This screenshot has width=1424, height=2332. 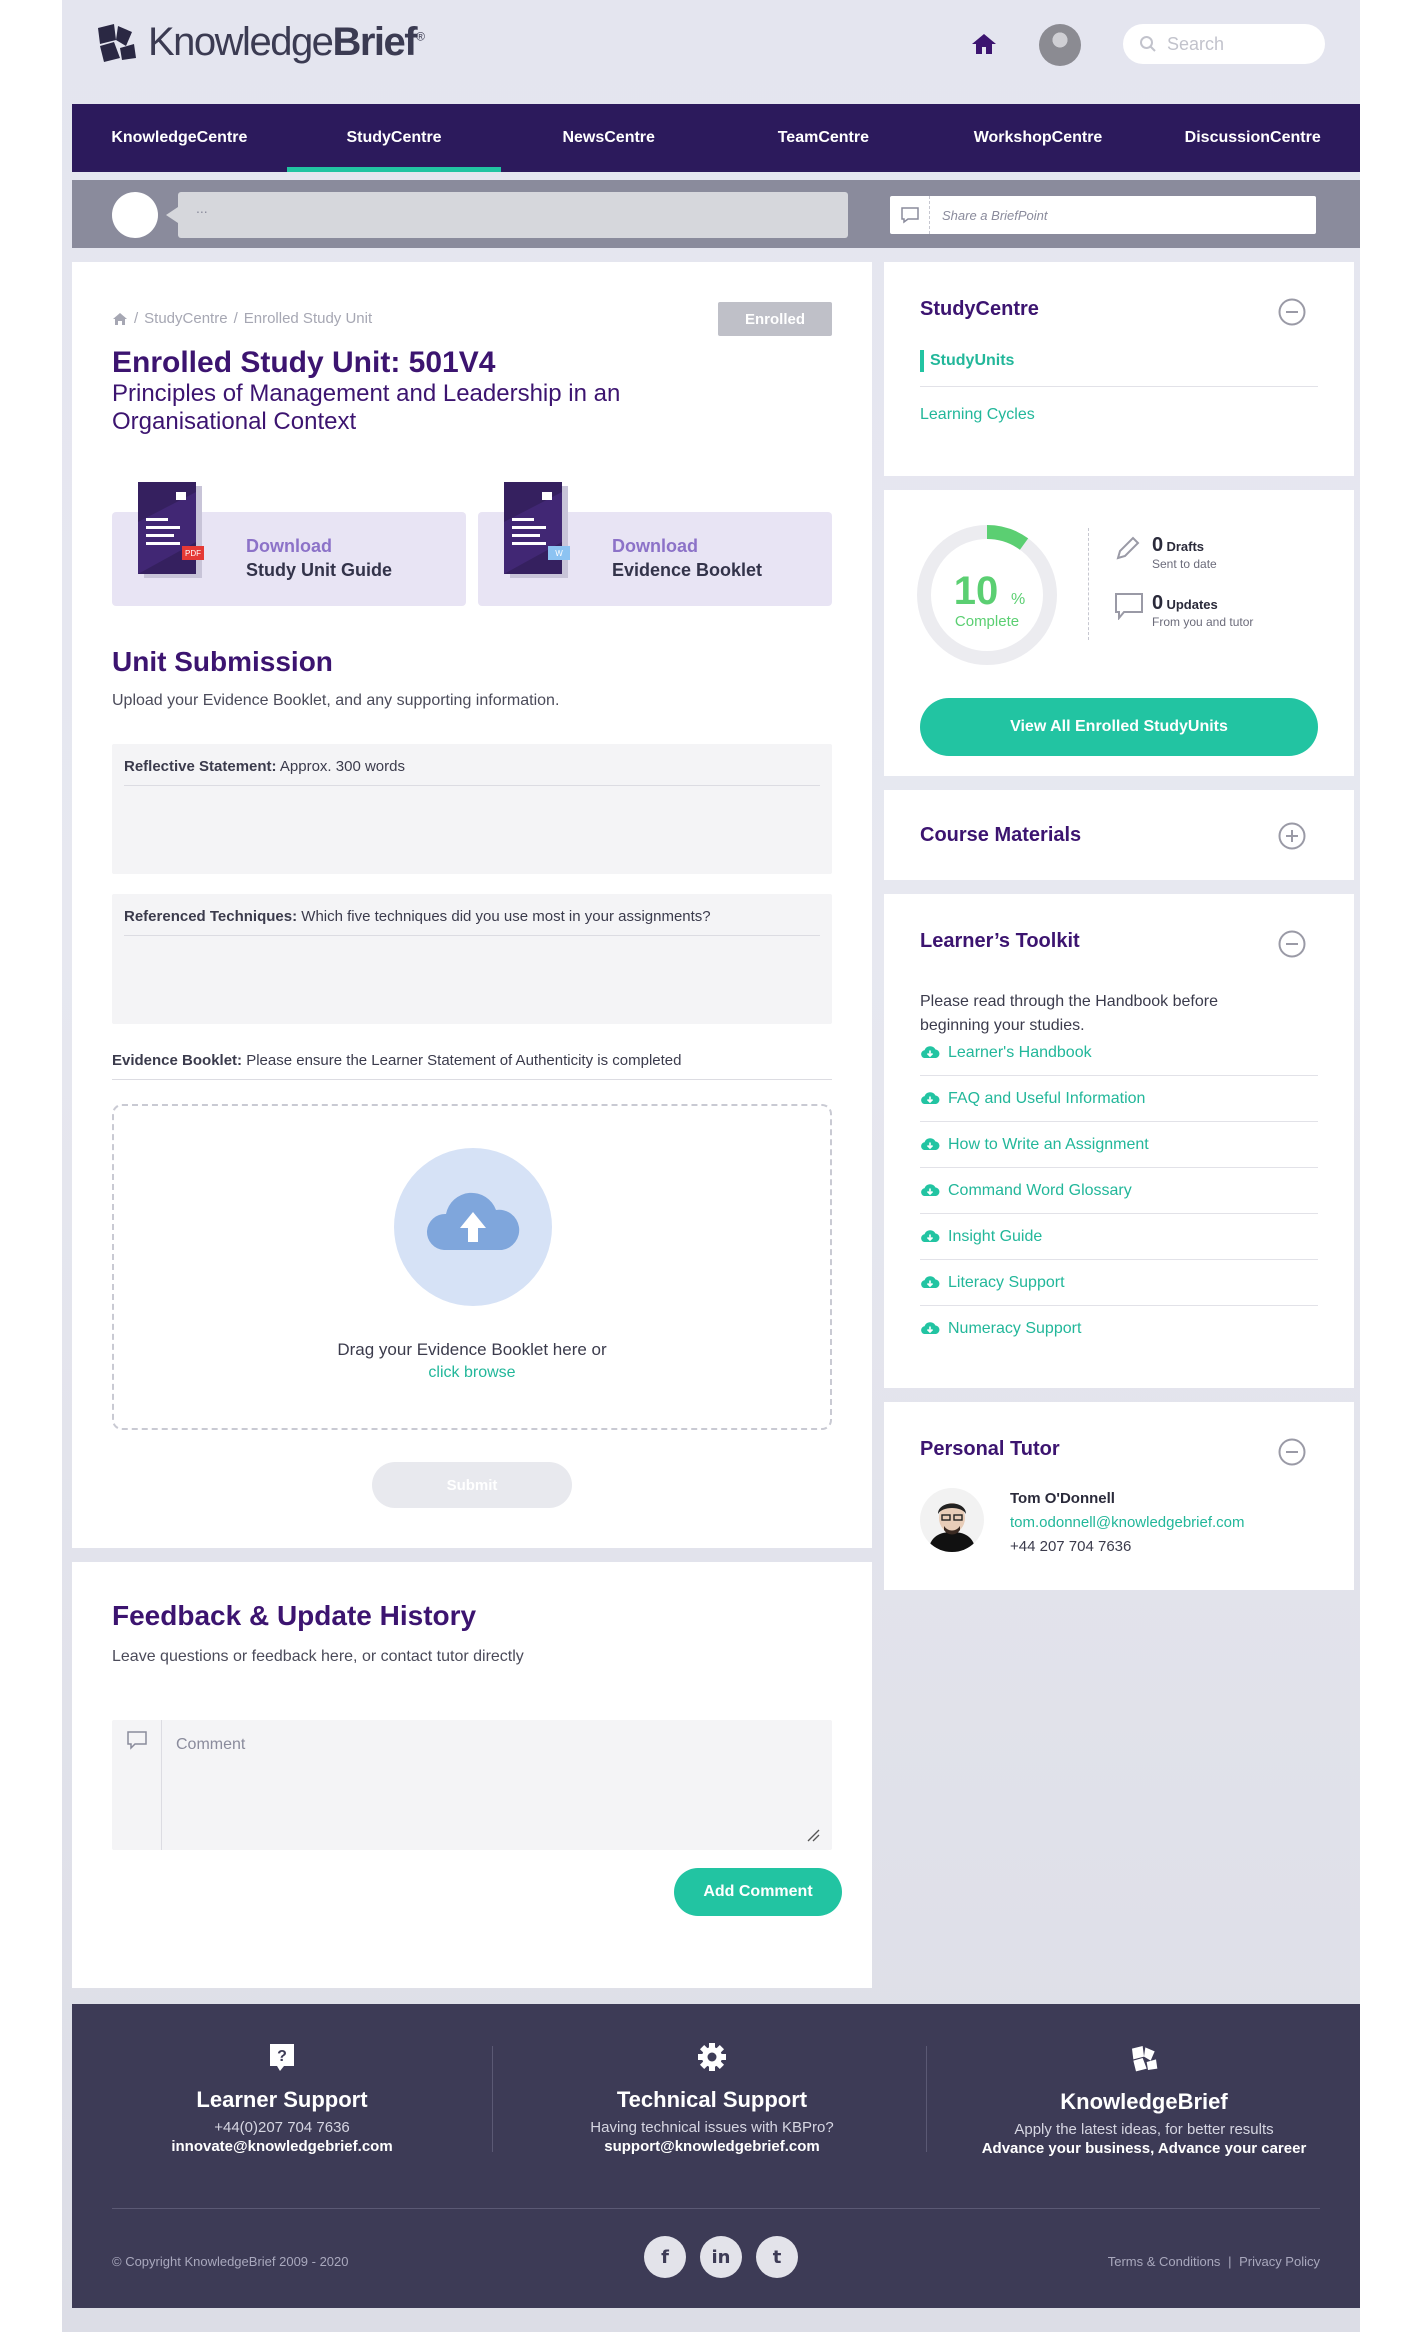 What do you see at coordinates (995, 1236) in the screenshot?
I see `toolkit-link-label: Insight Guide` at bounding box center [995, 1236].